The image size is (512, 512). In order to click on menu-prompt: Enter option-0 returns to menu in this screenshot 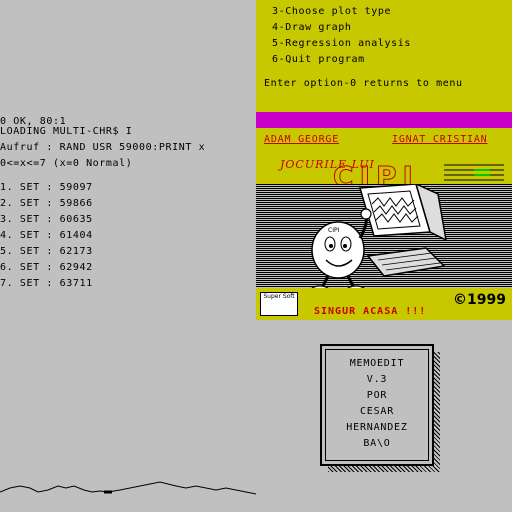, I will do `click(363, 83)`.